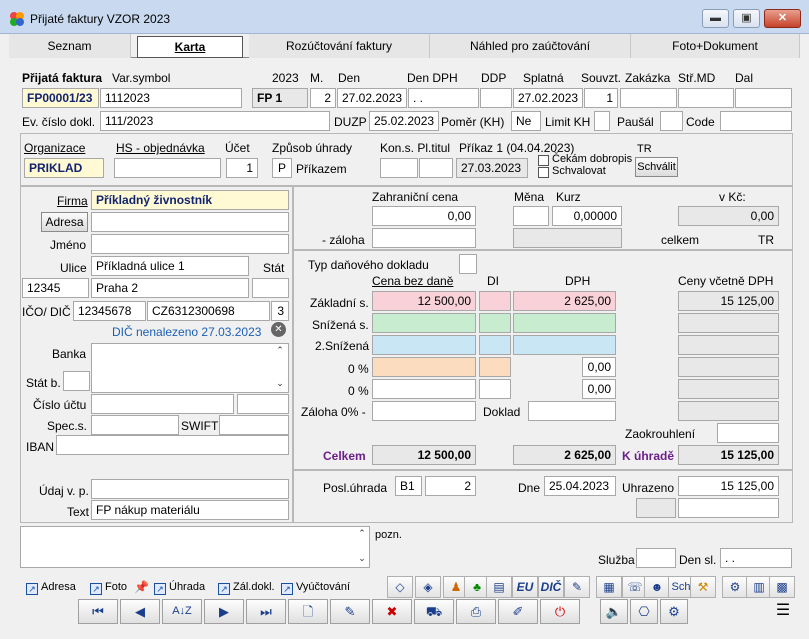 The width and height of the screenshot is (809, 639). What do you see at coordinates (648, 98) in the screenshot?
I see `zakazka-field` at bounding box center [648, 98].